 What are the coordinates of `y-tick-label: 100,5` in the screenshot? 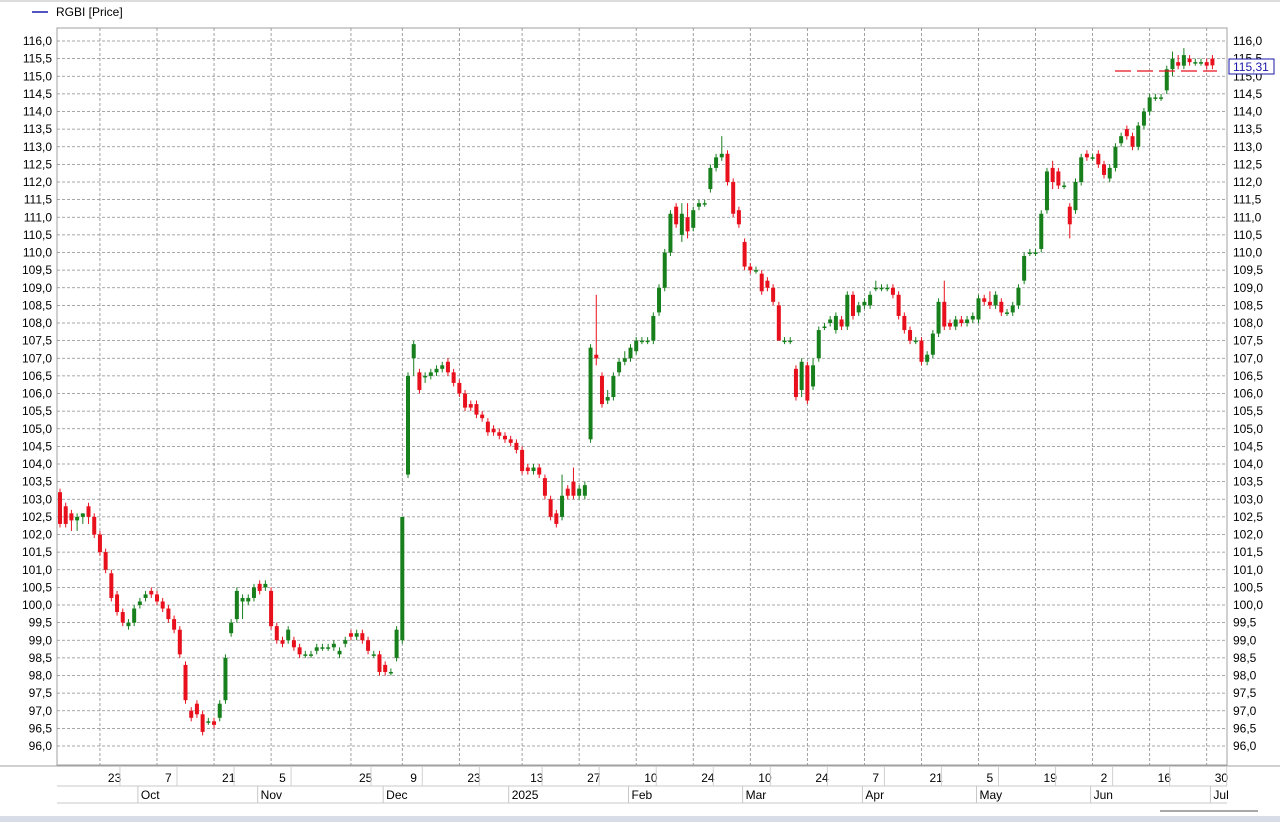 It's located at (1248, 587).